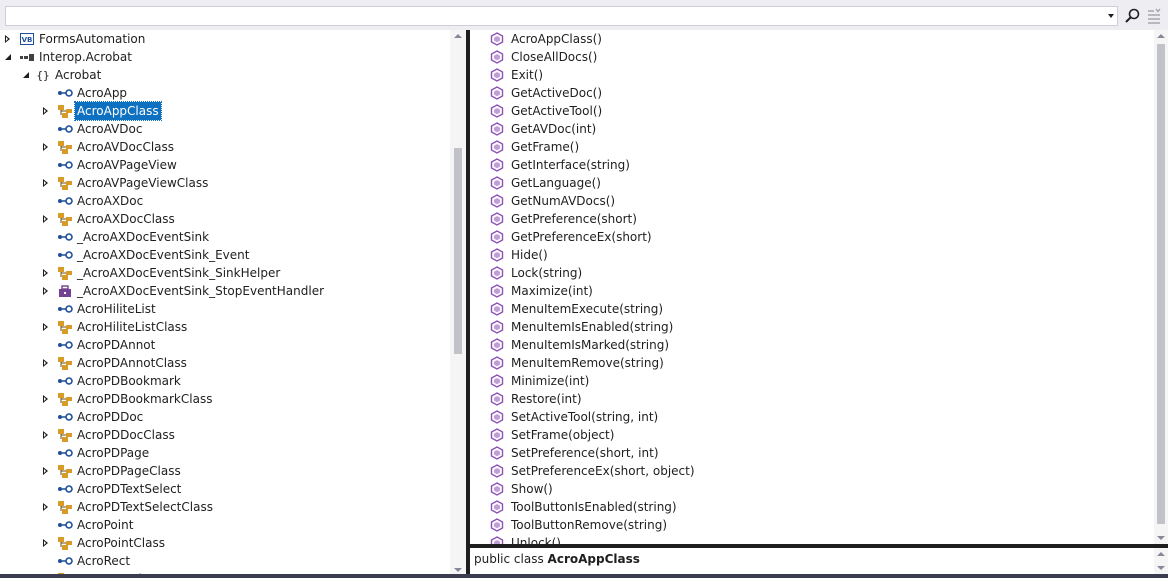  I want to click on tree-item-acroaxdoceventsink: _AcroAXDocEventSink, so click(225, 237).